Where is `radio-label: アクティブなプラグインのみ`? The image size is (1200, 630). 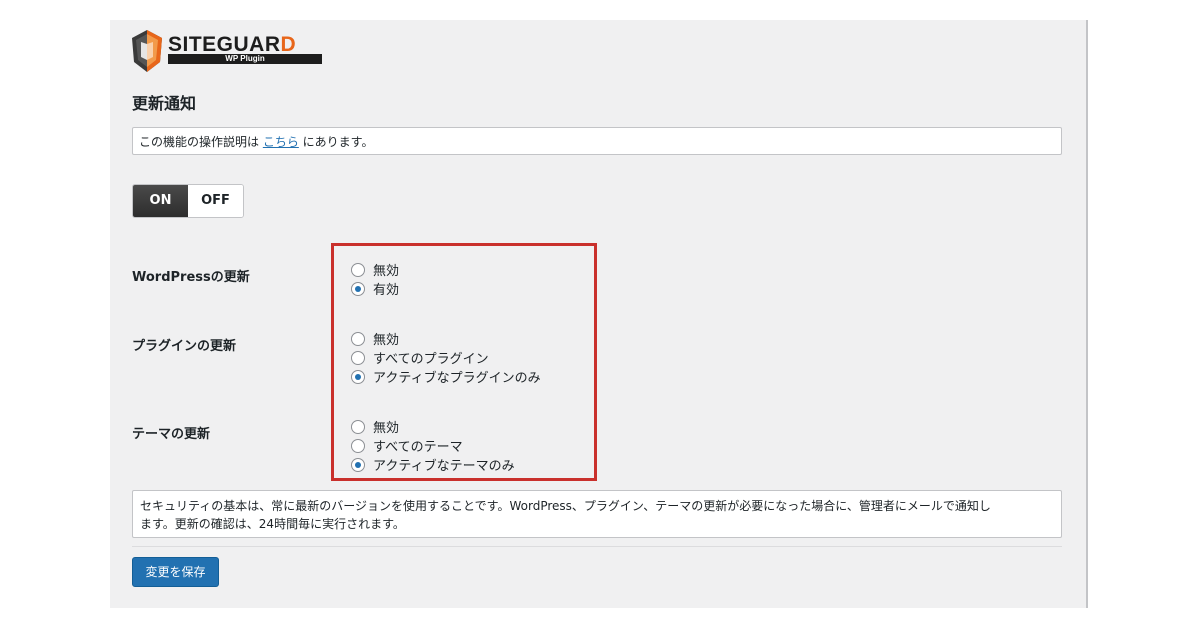
radio-label: アクティブなプラグインのみ is located at coordinates (457, 378).